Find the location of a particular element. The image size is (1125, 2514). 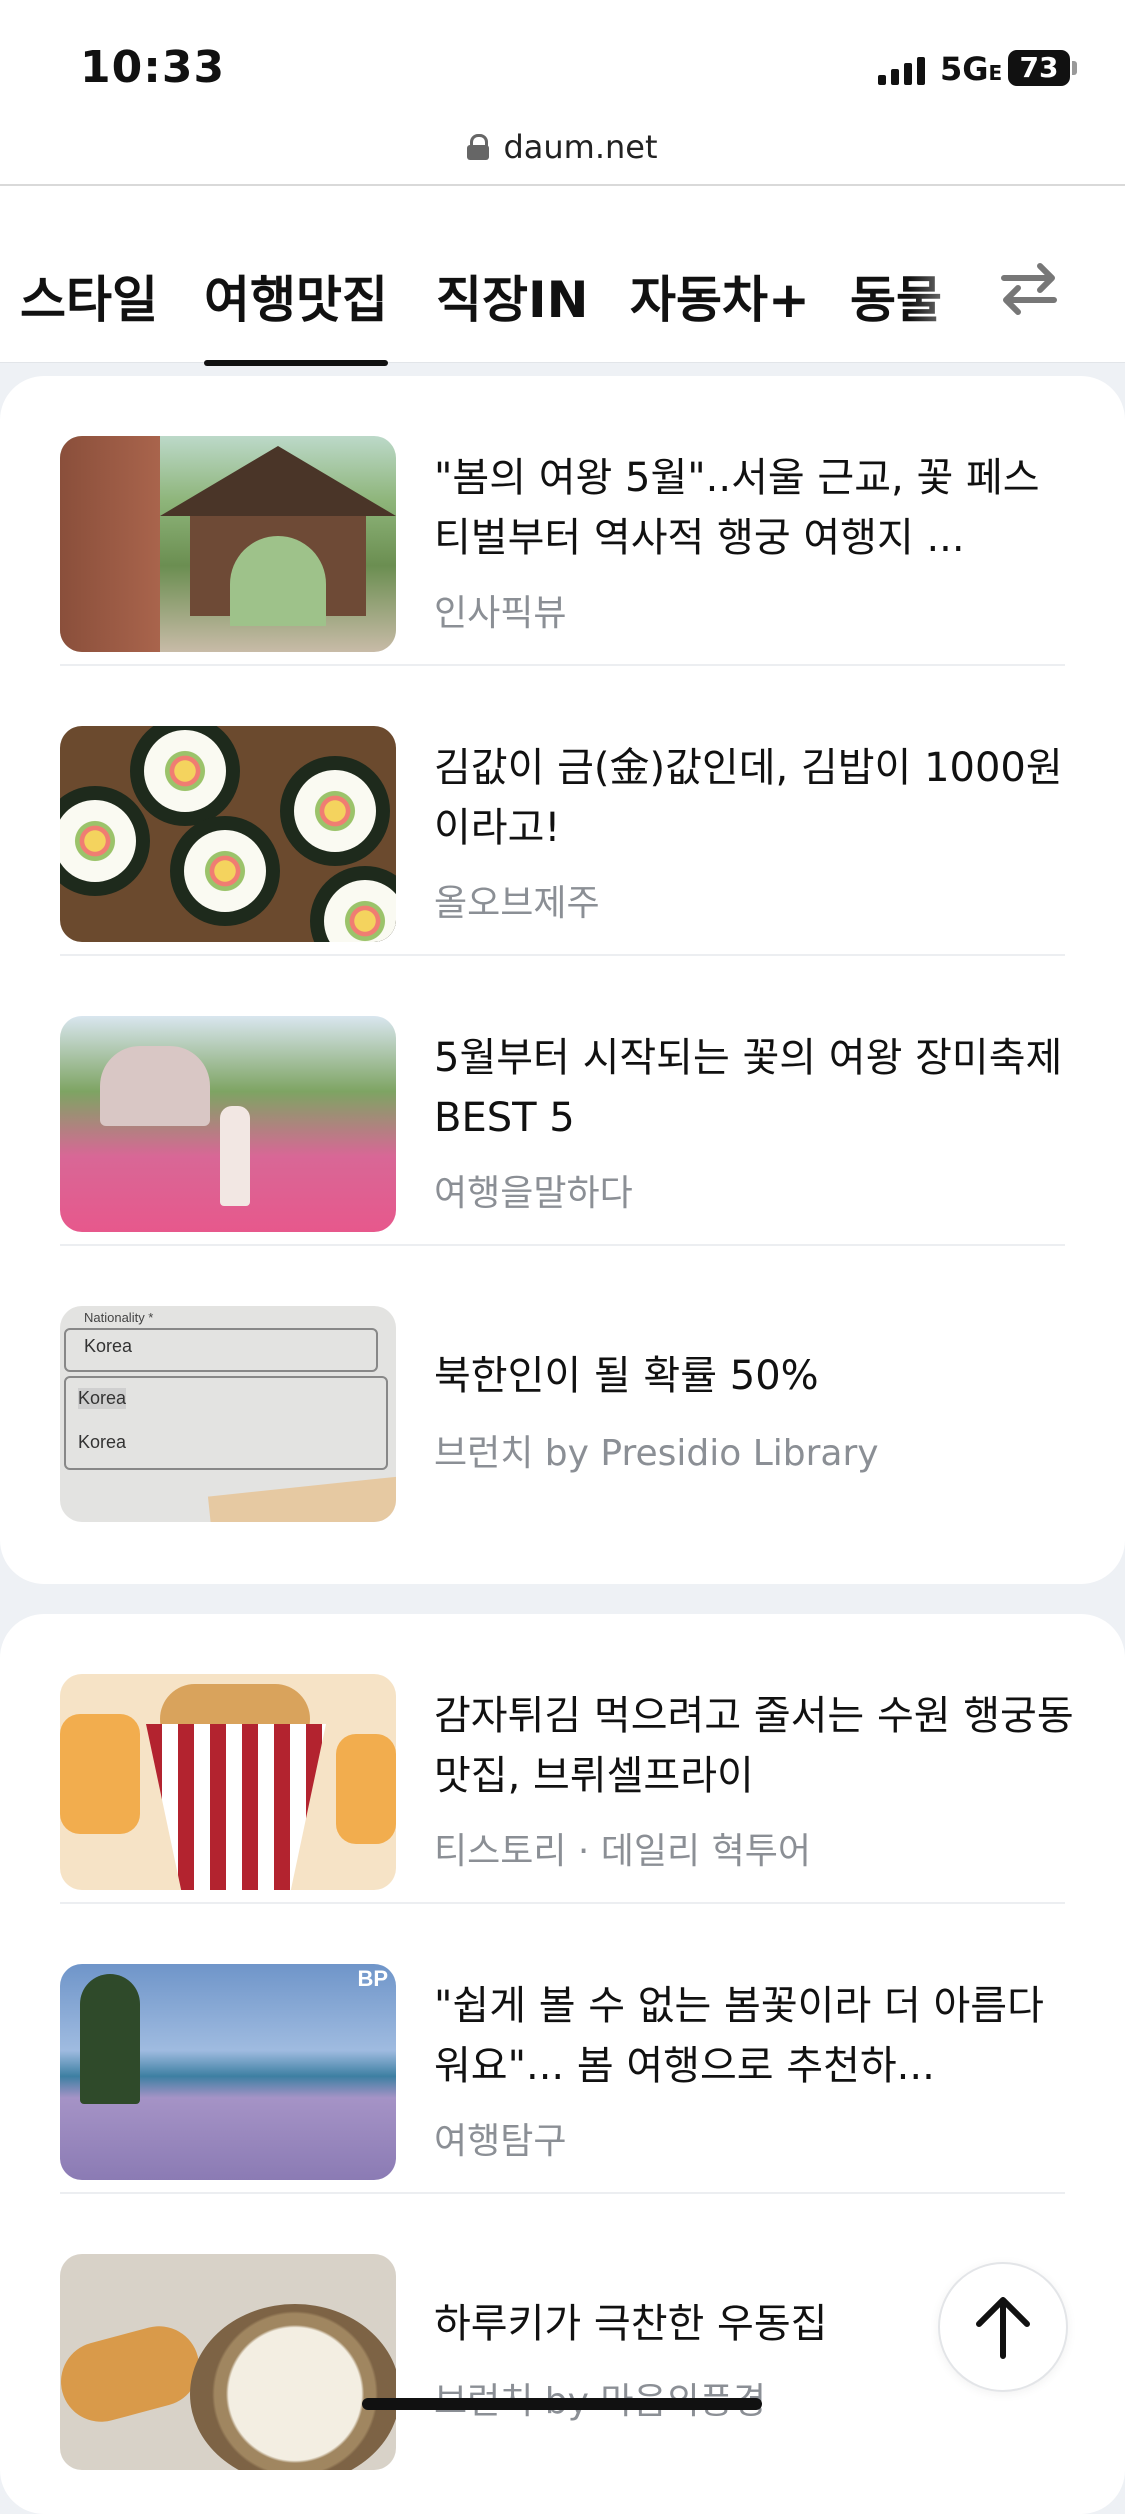

tab-travel-food: 여행맛집 is located at coordinates (296, 313).